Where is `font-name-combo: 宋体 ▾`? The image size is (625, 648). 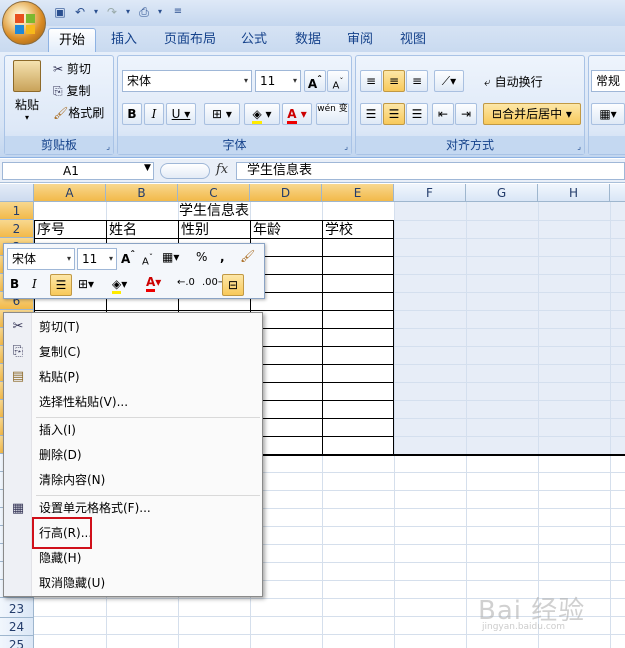
font-name-combo: 宋体 ▾ is located at coordinates (187, 81).